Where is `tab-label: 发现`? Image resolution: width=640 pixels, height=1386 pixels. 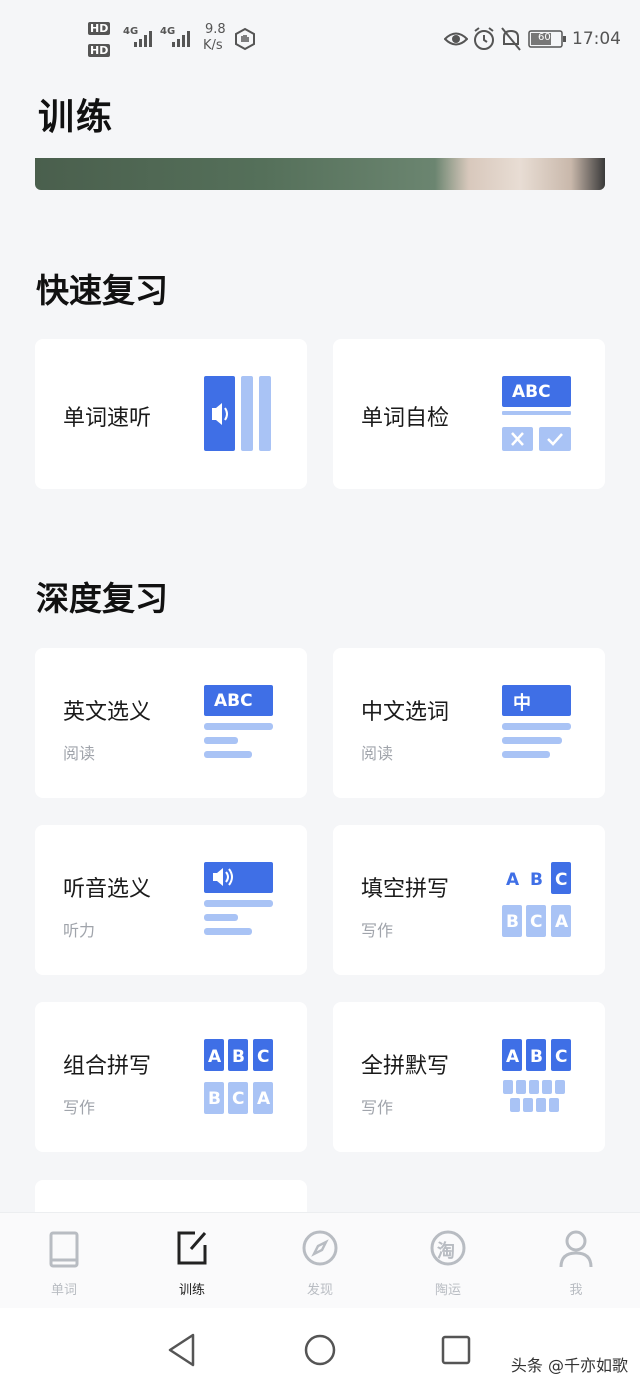 tab-label: 发现 is located at coordinates (319, 1290).